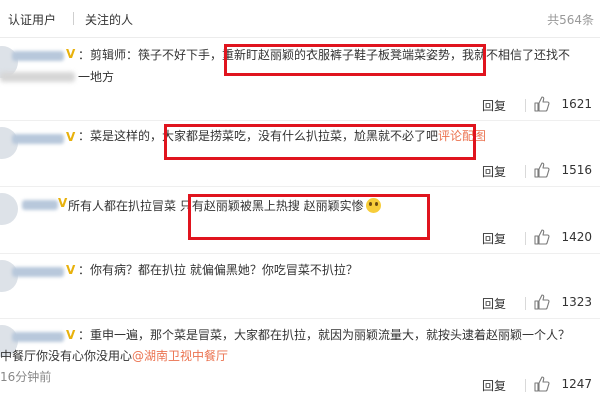 This screenshot has height=400, width=600. I want to click on tab-divider, so click(73, 18).